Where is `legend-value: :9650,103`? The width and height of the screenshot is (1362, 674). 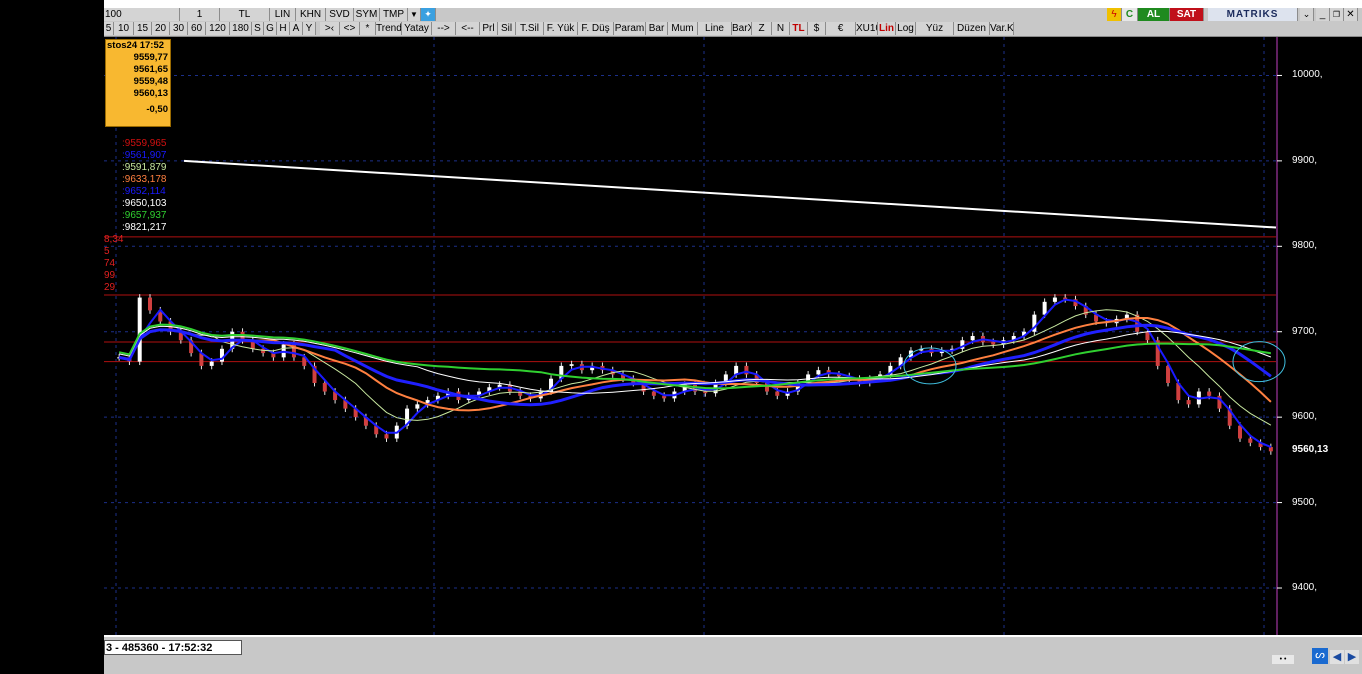
legend-value: :9650,103 is located at coordinates (144, 203).